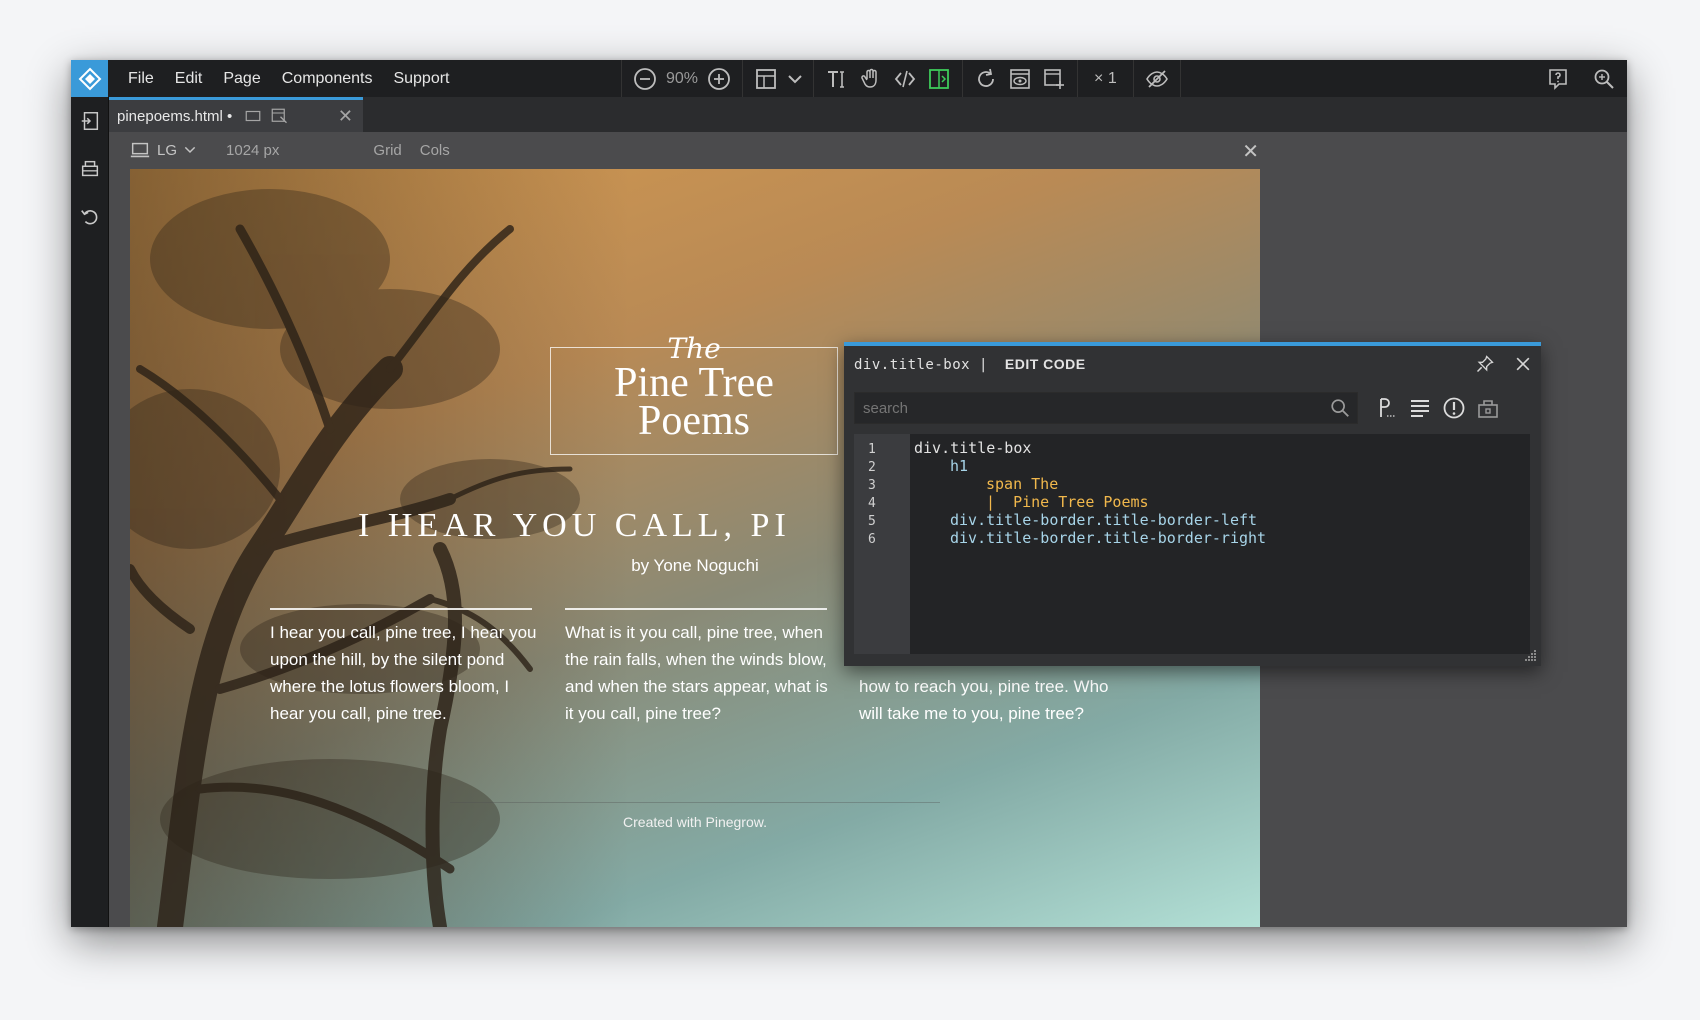  I want to click on tab-filename: pinepoems.html •, so click(175, 116).